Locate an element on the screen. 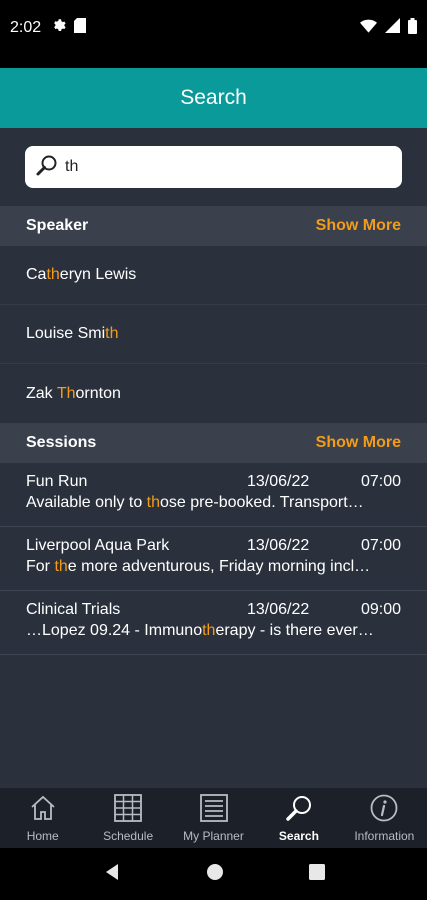 The width and height of the screenshot is (427, 900). nav-search: Search is located at coordinates (298, 818).